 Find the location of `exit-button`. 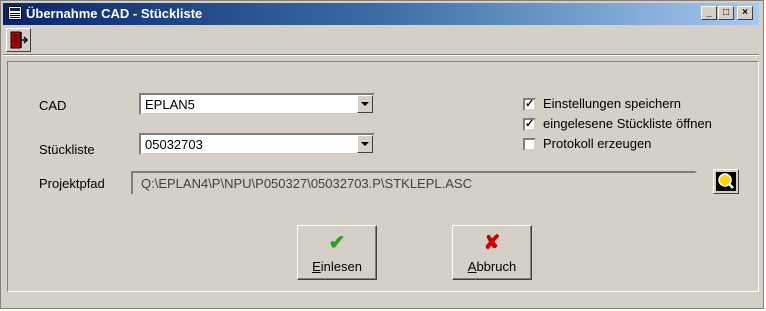

exit-button is located at coordinates (18, 40).